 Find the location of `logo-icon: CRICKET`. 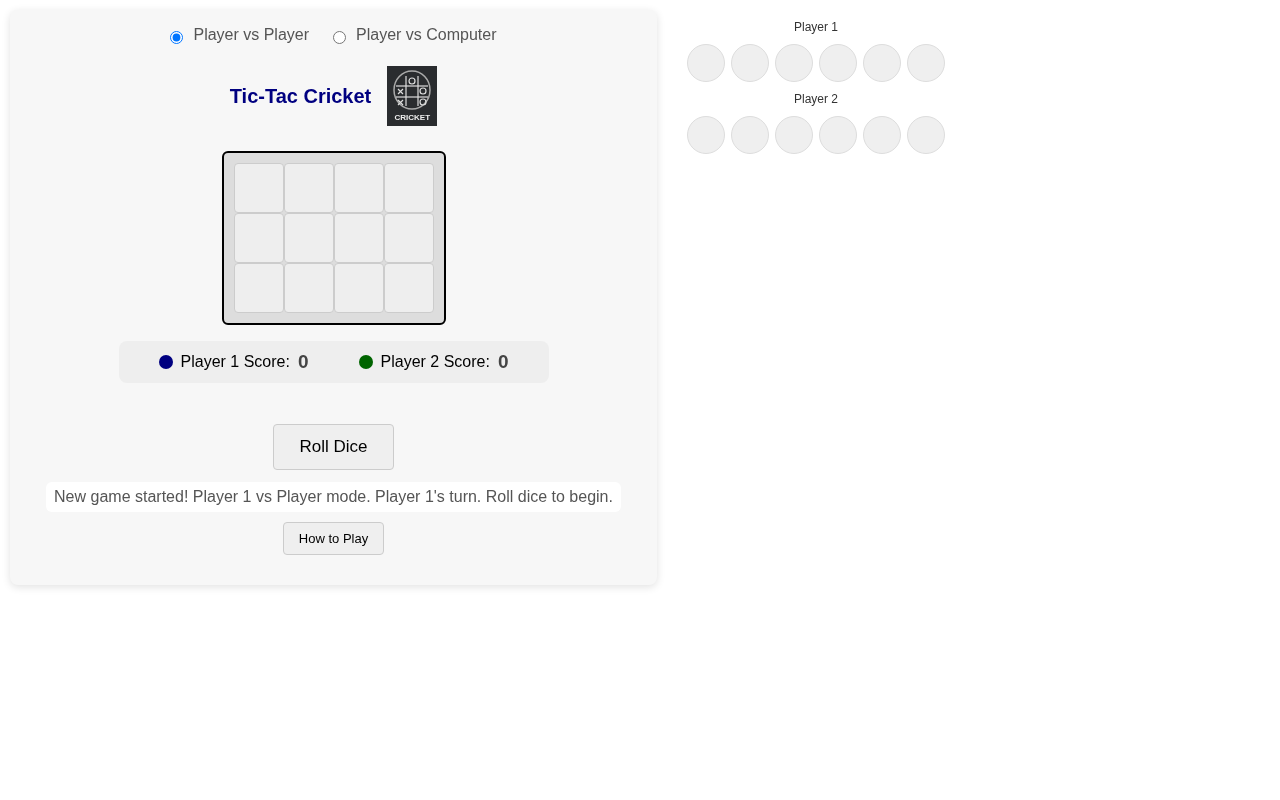

logo-icon: CRICKET is located at coordinates (412, 96).